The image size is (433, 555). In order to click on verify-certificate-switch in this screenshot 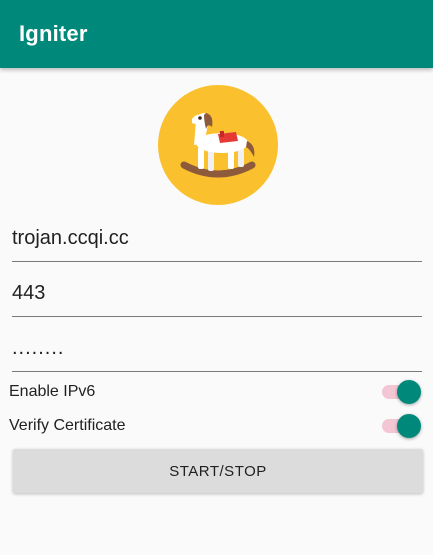, I will do `click(402, 426)`.